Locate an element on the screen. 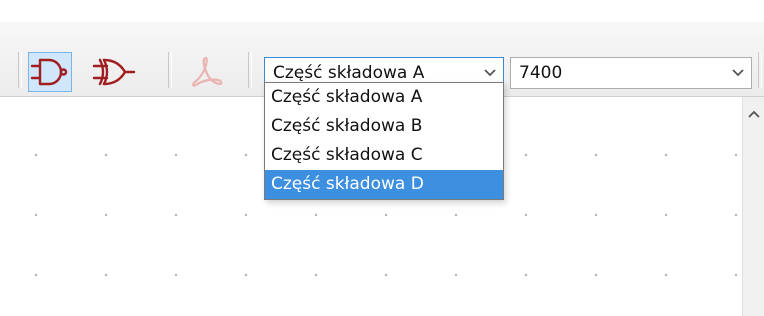 Image resolution: width=764 pixels, height=316 pixels. unit-option-c: Część składowa C is located at coordinates (384, 155).